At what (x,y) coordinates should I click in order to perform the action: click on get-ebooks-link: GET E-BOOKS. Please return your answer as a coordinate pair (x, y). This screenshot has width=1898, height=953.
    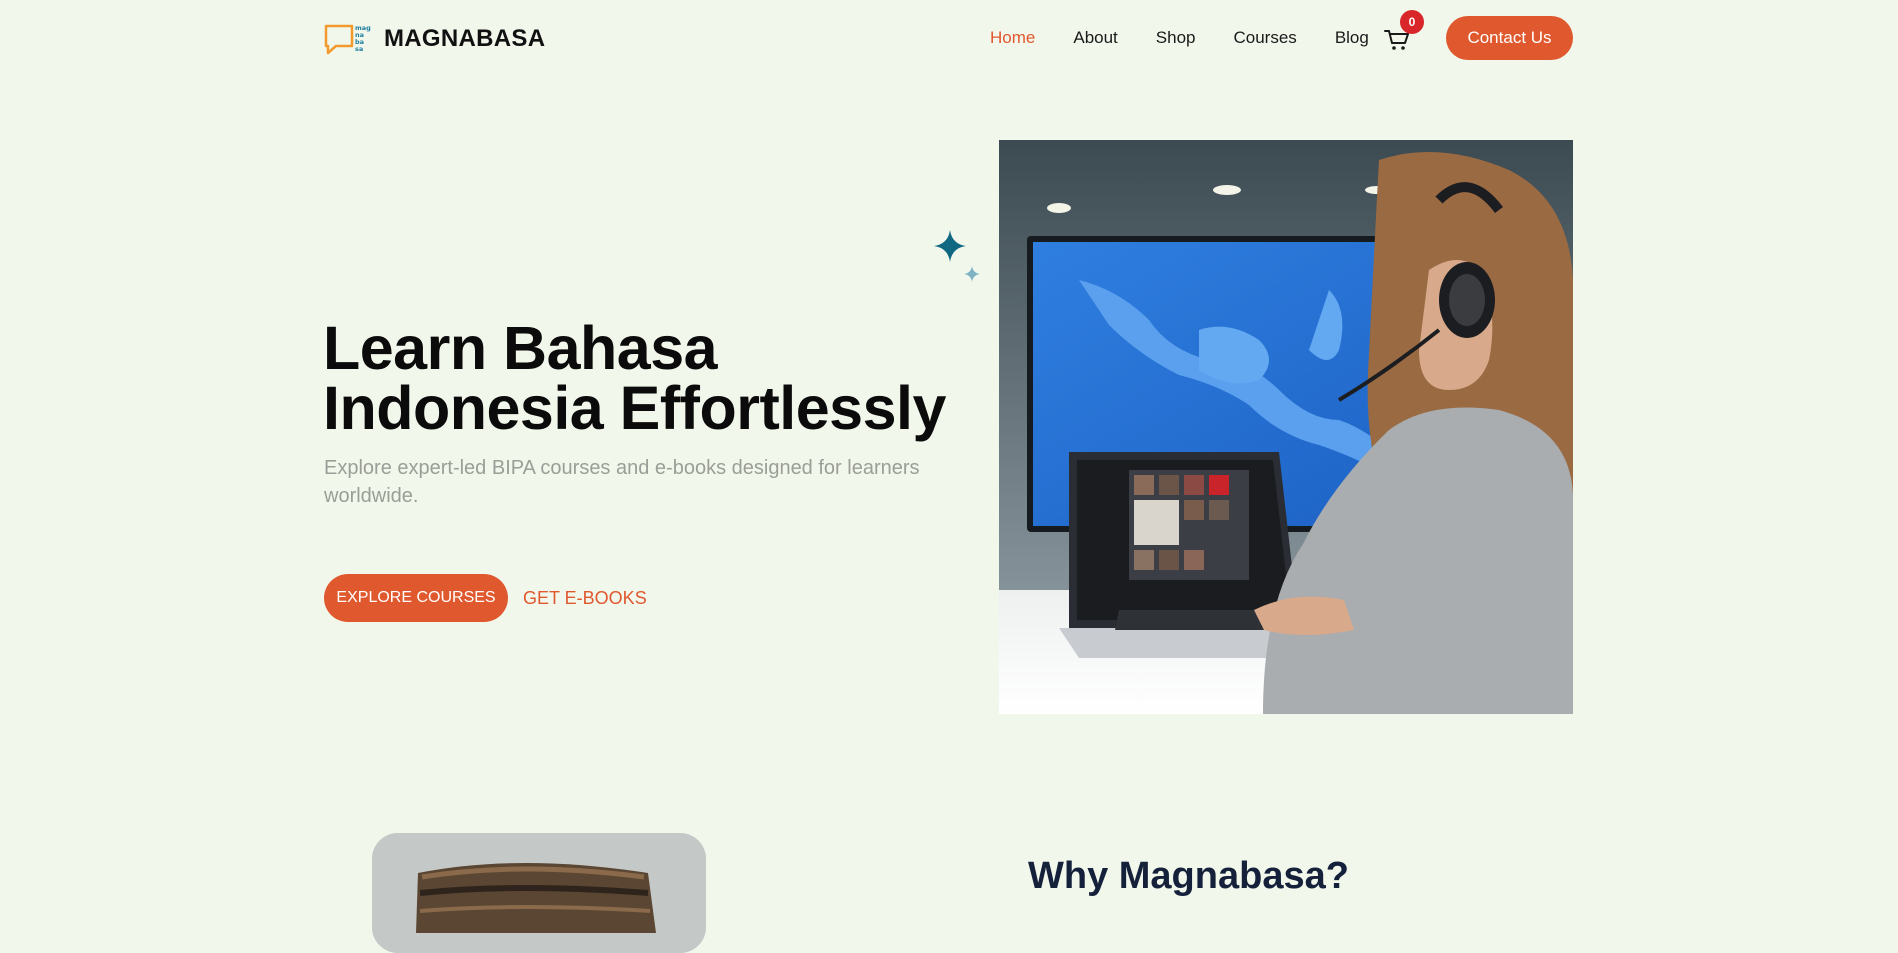
    Looking at the image, I should click on (585, 598).